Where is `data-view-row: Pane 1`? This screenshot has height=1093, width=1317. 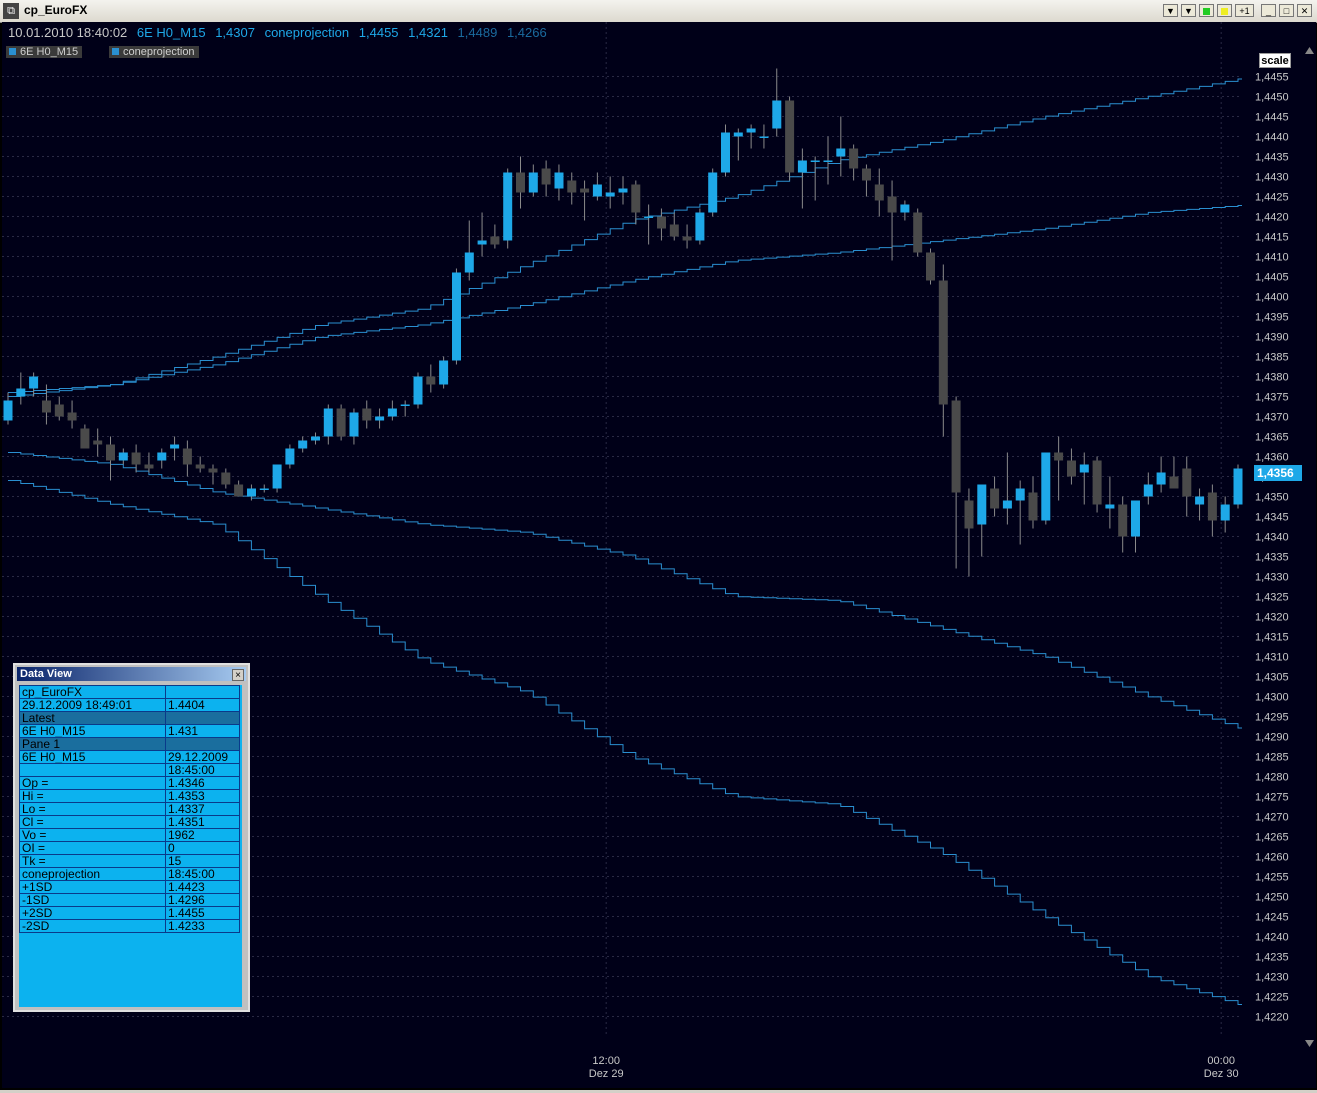 data-view-row: Pane 1 is located at coordinates (129, 744).